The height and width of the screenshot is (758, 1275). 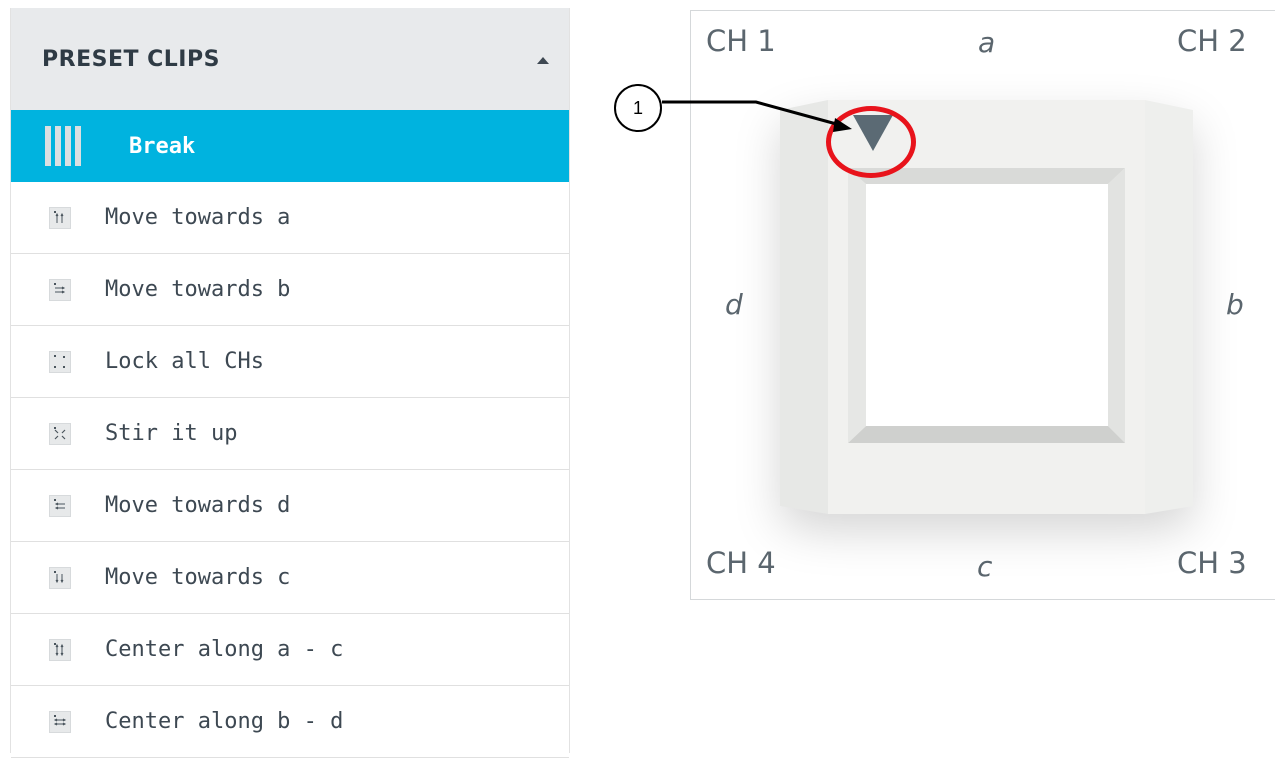 I want to click on panel-title: PRESET CLIPS, so click(x=131, y=59).